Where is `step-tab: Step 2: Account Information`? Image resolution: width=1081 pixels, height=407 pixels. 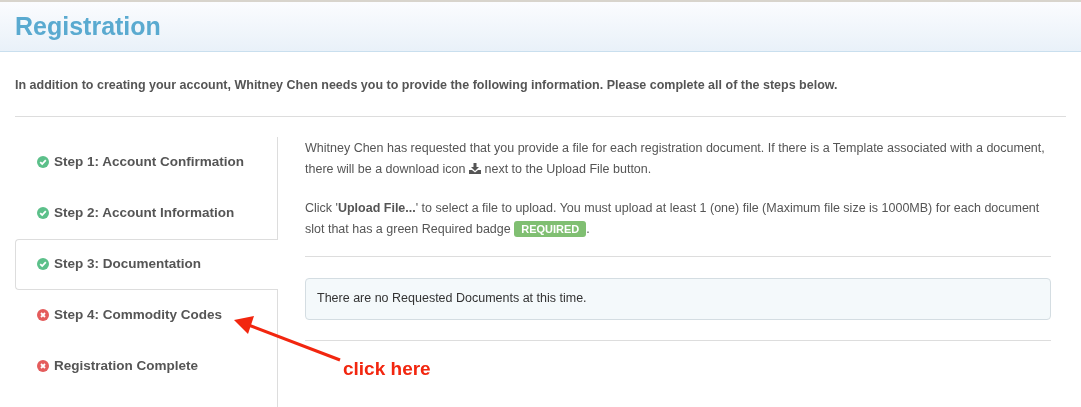 step-tab: Step 2: Account Information is located at coordinates (146, 213).